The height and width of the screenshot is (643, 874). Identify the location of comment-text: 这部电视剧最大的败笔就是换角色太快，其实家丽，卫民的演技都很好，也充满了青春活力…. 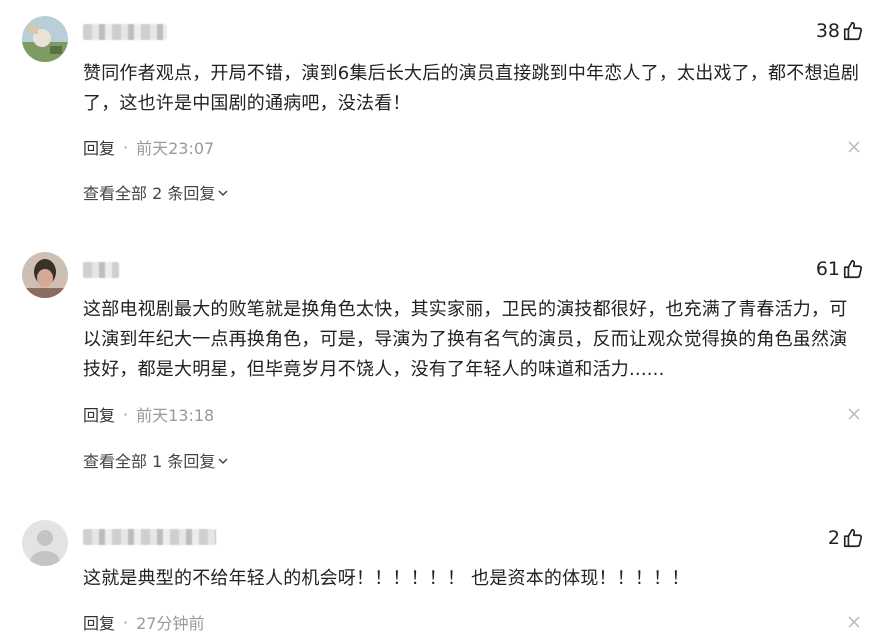
(465, 339).